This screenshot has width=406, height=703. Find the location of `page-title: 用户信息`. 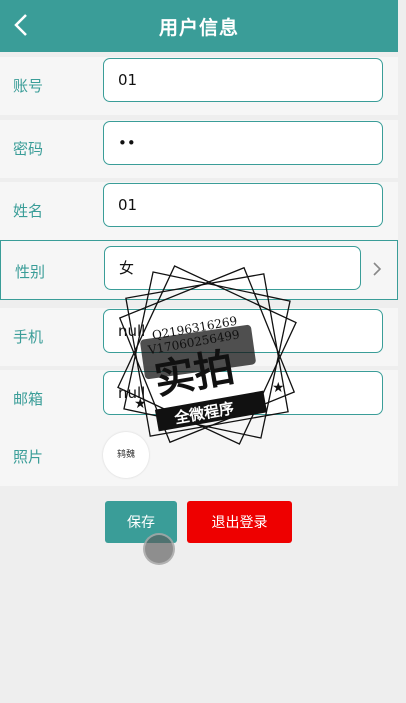

page-title: 用户信息 is located at coordinates (198, 28).